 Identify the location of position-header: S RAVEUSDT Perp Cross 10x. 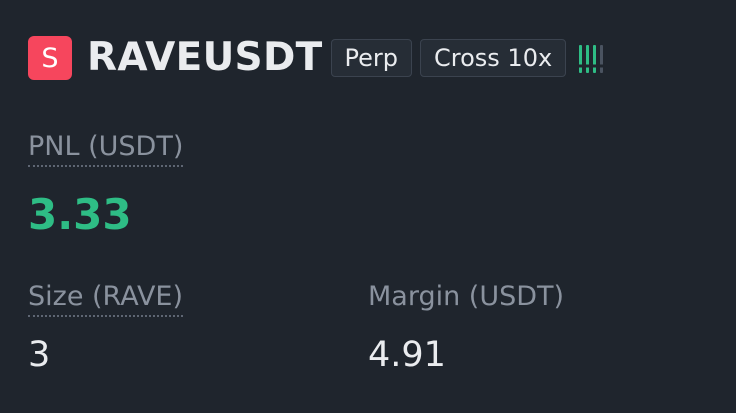
(316, 58).